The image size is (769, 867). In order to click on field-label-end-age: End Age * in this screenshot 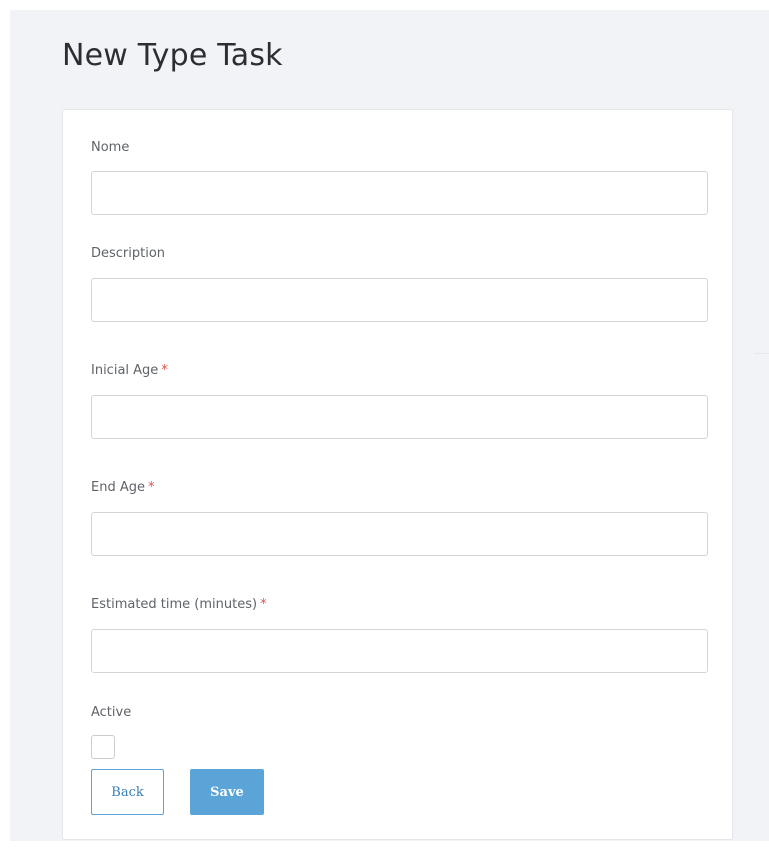, I will do `click(122, 487)`.